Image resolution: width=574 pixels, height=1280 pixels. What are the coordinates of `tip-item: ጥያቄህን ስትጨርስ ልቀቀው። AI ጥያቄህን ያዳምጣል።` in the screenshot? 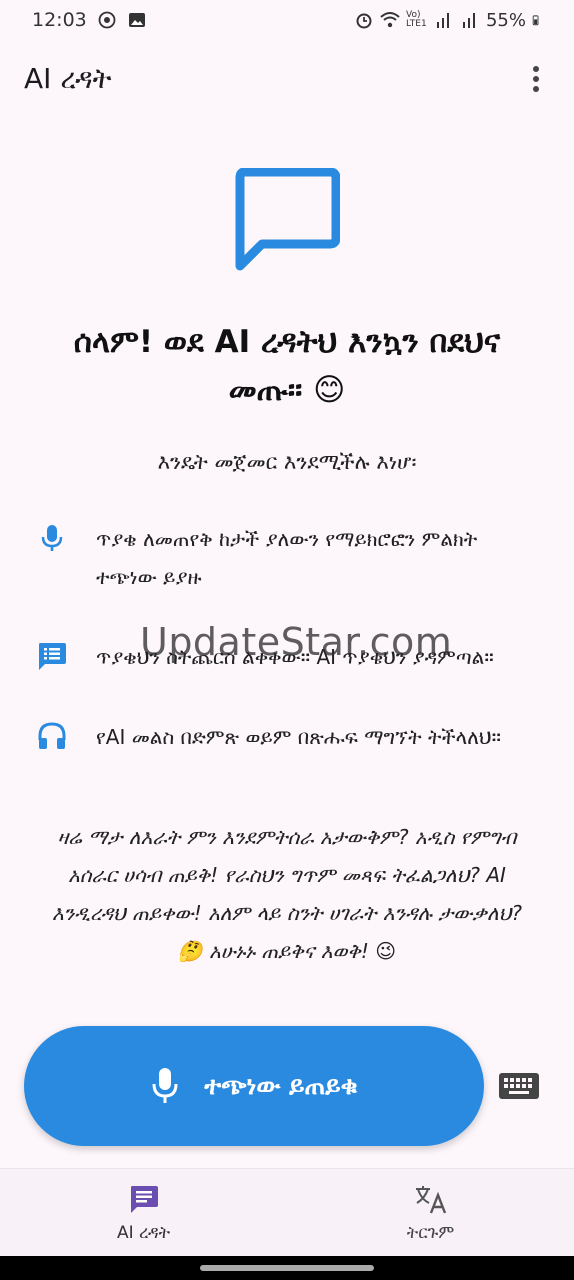 It's located at (286, 657).